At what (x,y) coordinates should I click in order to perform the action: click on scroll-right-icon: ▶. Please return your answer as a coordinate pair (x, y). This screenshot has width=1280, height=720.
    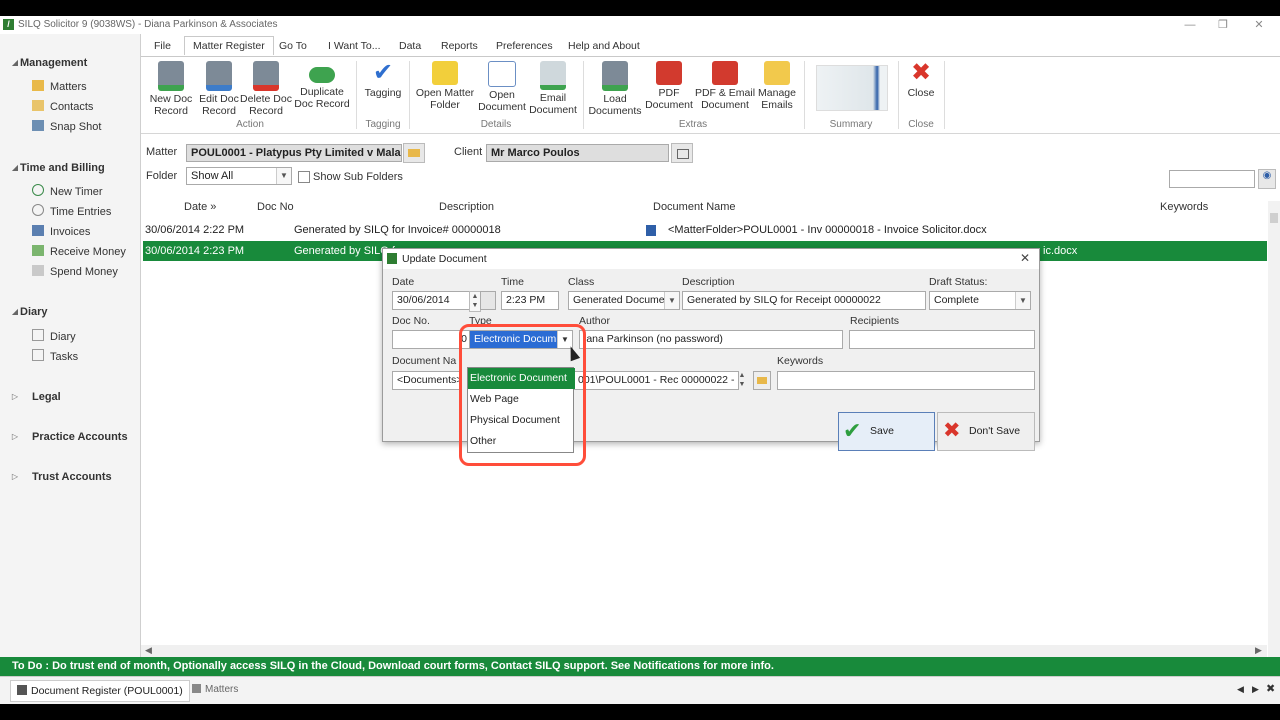
    Looking at the image, I should click on (1258, 650).